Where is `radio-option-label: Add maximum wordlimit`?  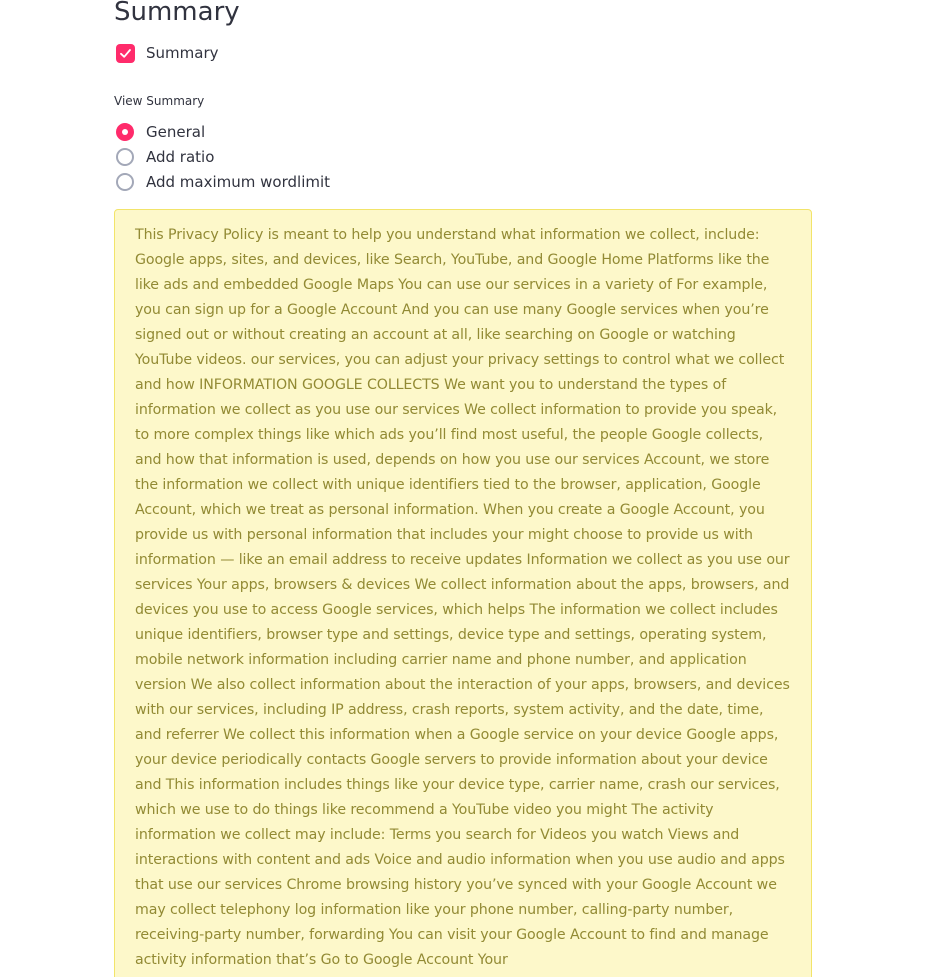 radio-option-label: Add maximum wordlimit is located at coordinates (238, 181).